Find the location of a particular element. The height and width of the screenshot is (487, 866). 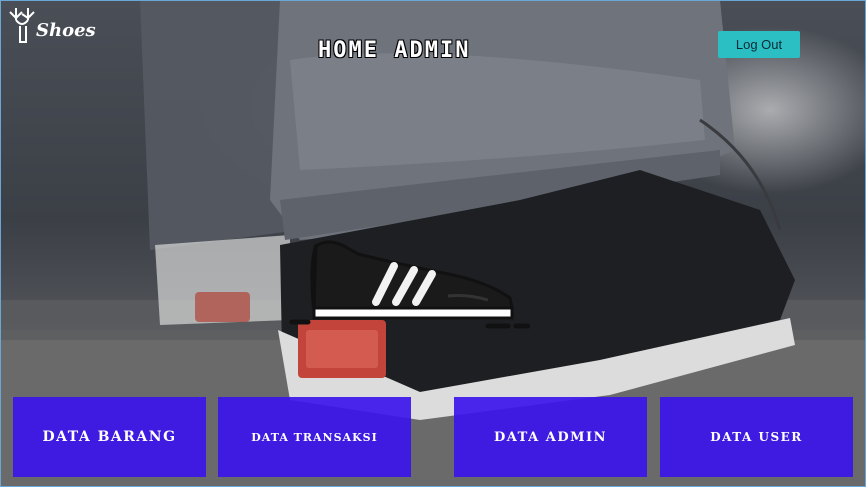

data-user-button: Data User is located at coordinates (756, 437).